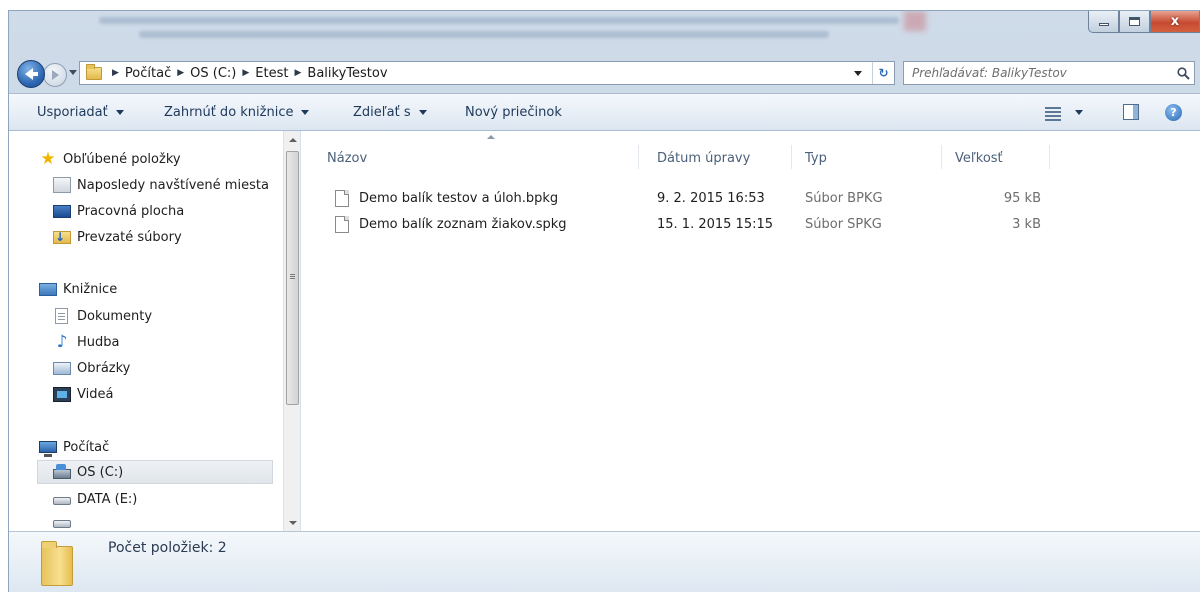 The image size is (1200, 592). I want to click on search-icon, so click(1183, 73).